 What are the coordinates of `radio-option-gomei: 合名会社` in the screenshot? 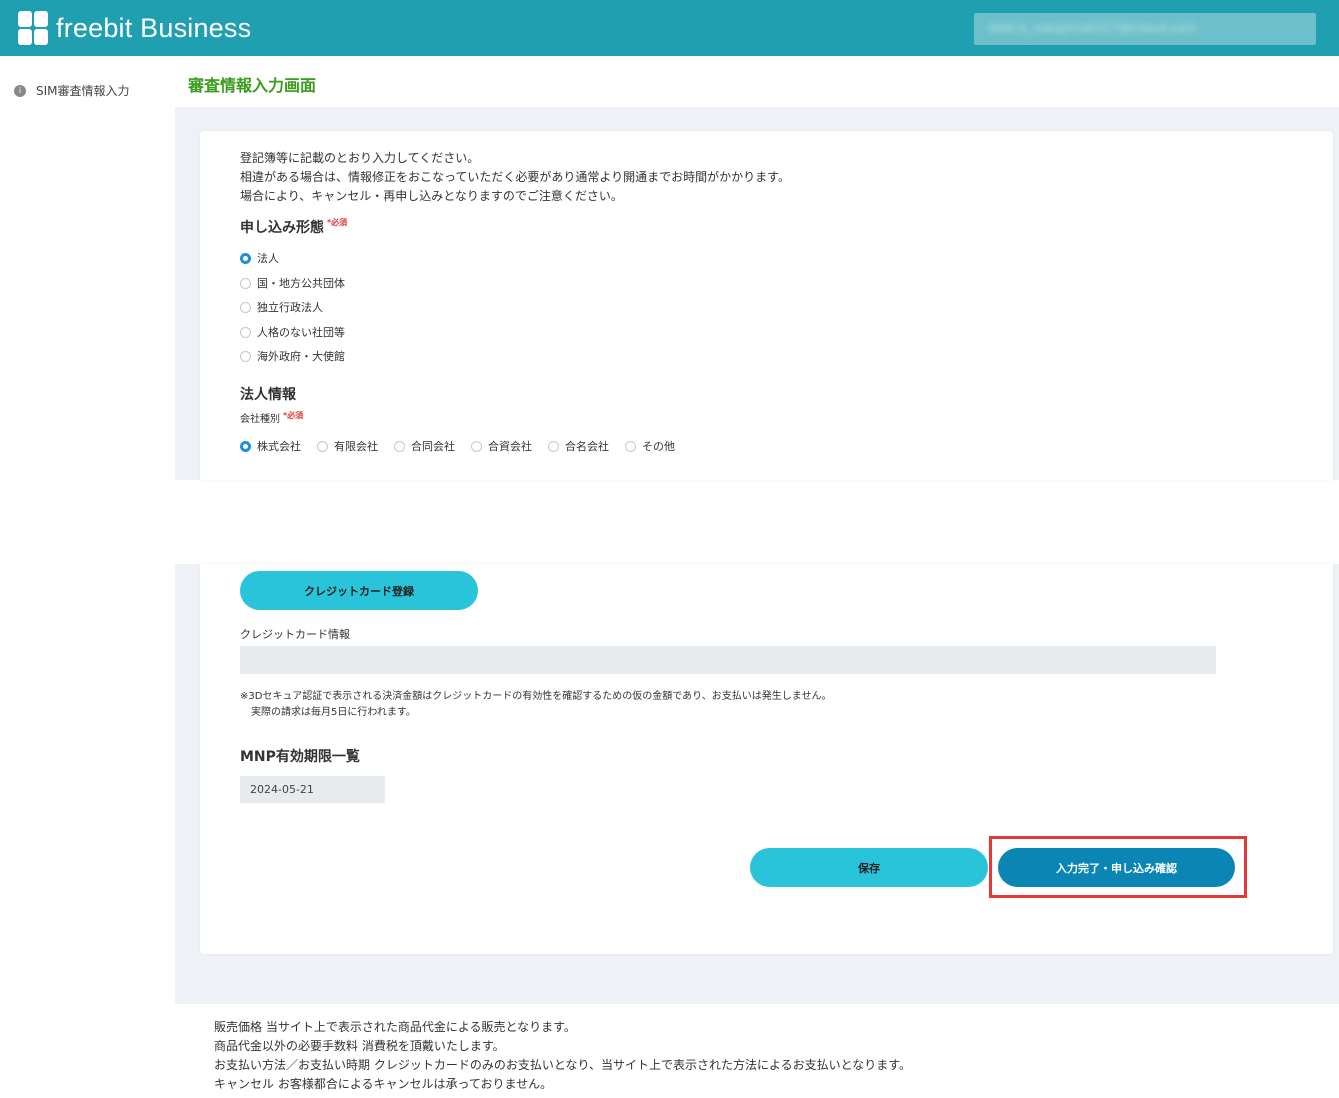 It's located at (578, 446).